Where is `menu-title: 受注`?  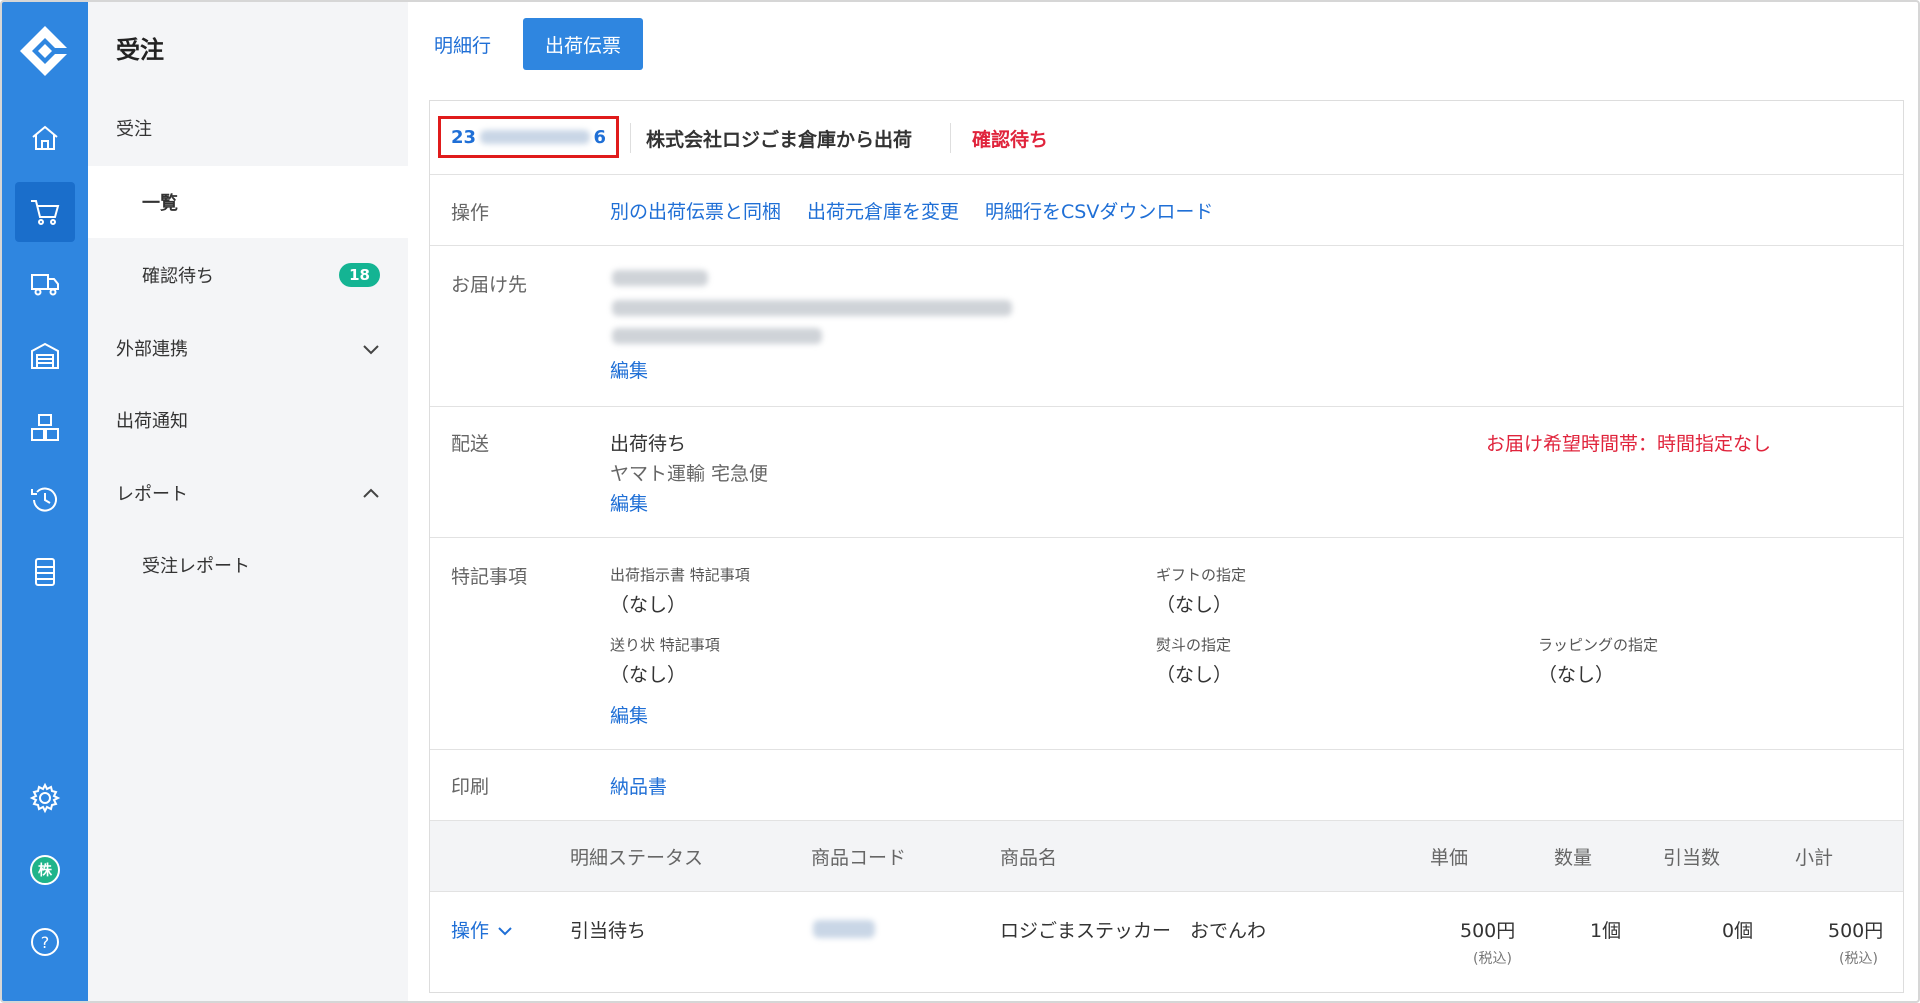
menu-title: 受注 is located at coordinates (140, 50).